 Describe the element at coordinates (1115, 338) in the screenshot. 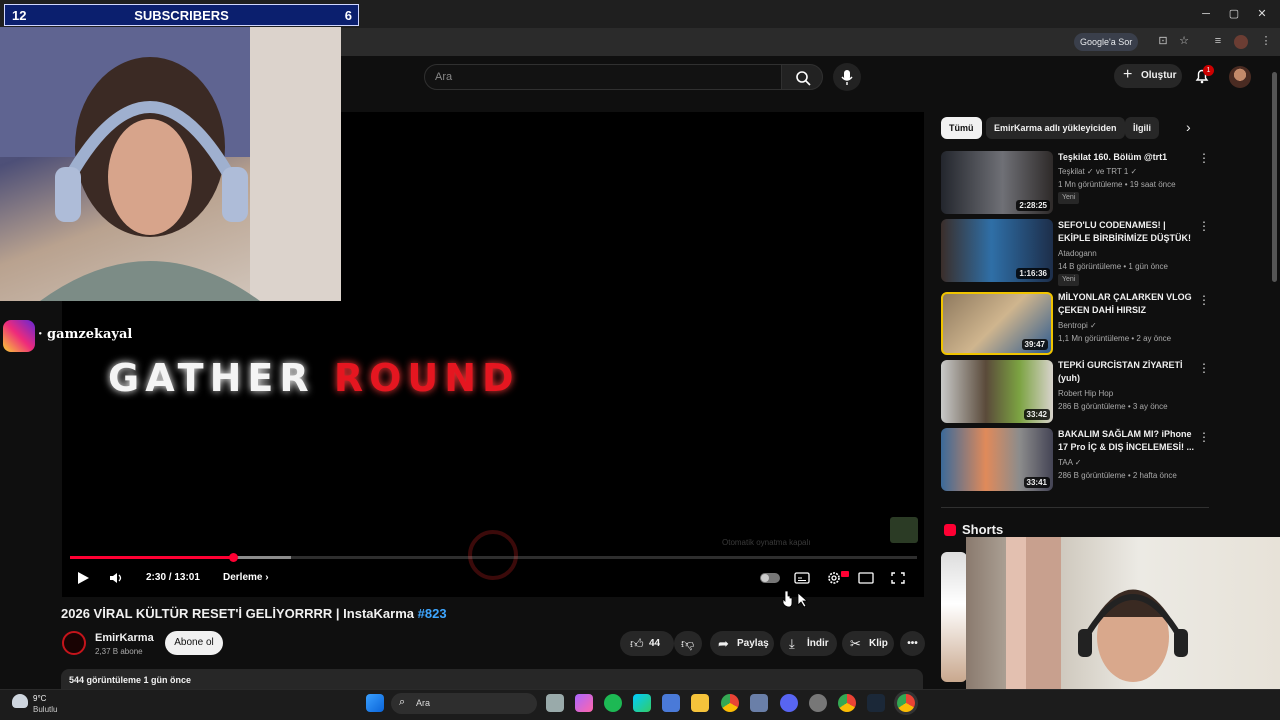

I see `rec-meta: 1,1 Mn görüntüleme • 2 ay önce` at that location.